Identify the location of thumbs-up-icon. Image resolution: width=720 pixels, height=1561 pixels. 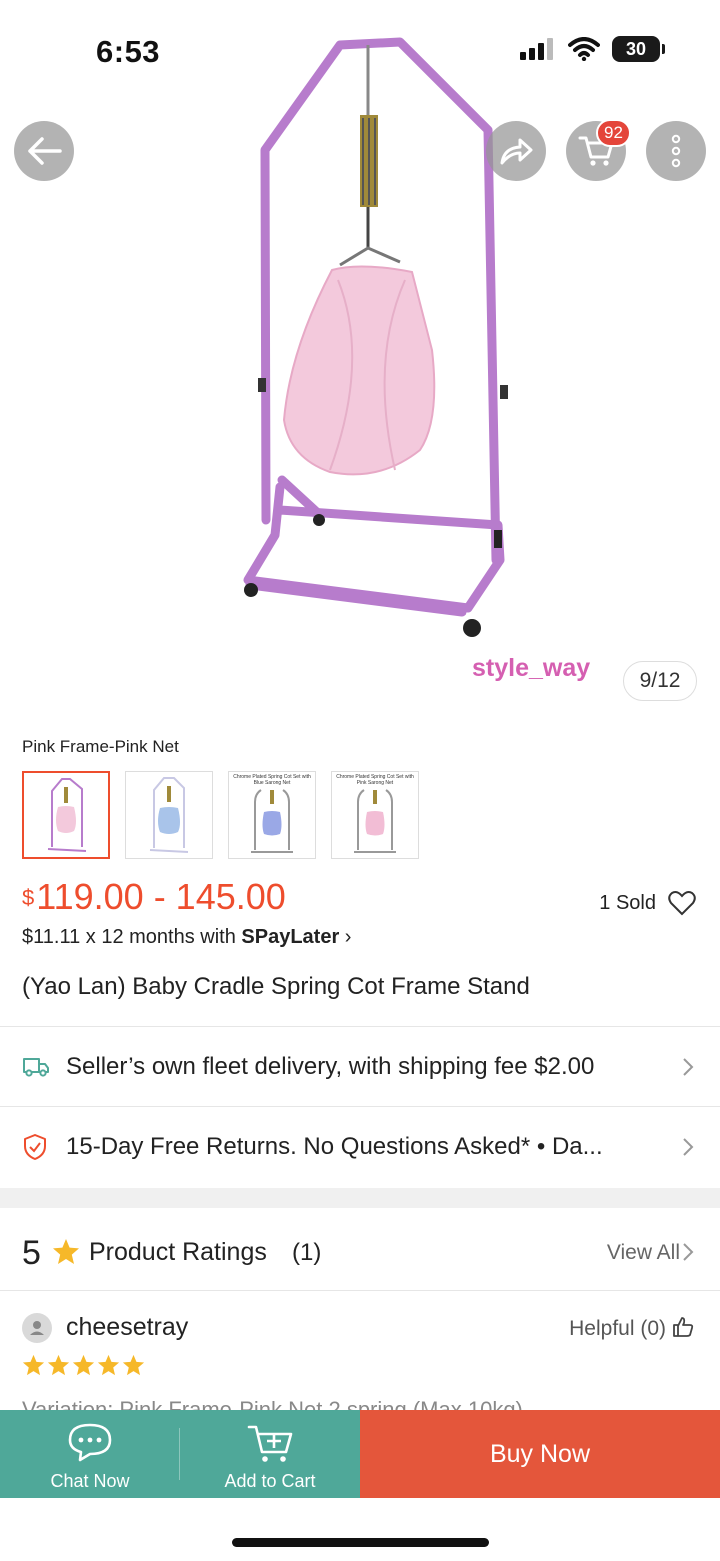
(683, 1327).